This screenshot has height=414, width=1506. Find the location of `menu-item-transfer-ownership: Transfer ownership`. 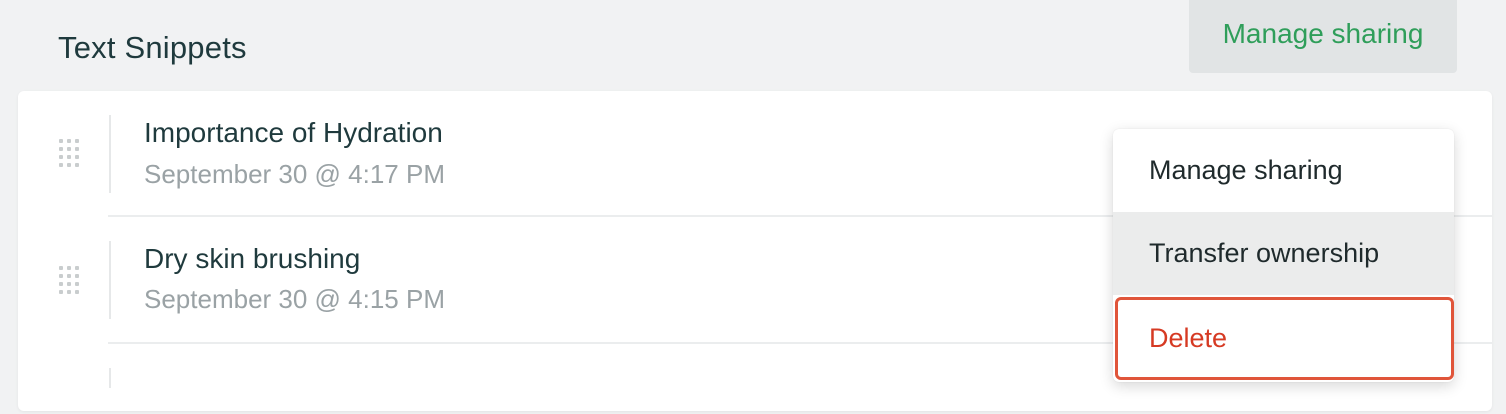

menu-item-transfer-ownership: Transfer ownership is located at coordinates (1283, 253).